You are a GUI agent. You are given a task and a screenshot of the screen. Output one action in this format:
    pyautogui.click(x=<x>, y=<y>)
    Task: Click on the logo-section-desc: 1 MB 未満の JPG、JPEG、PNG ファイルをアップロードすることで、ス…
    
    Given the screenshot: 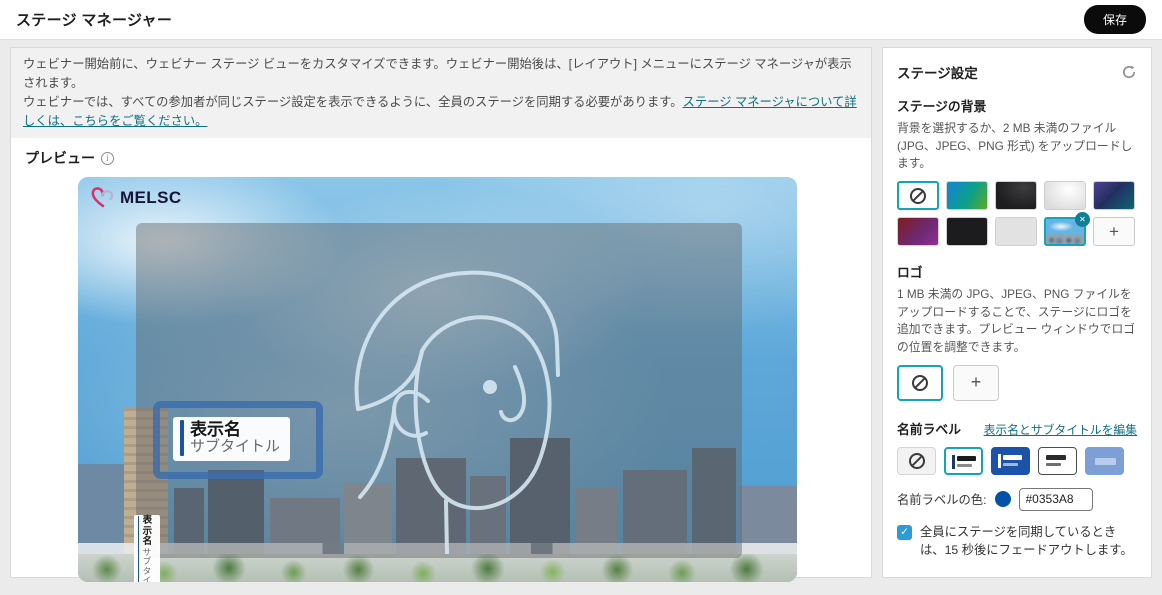 What is the action you would take?
    pyautogui.click(x=1016, y=321)
    